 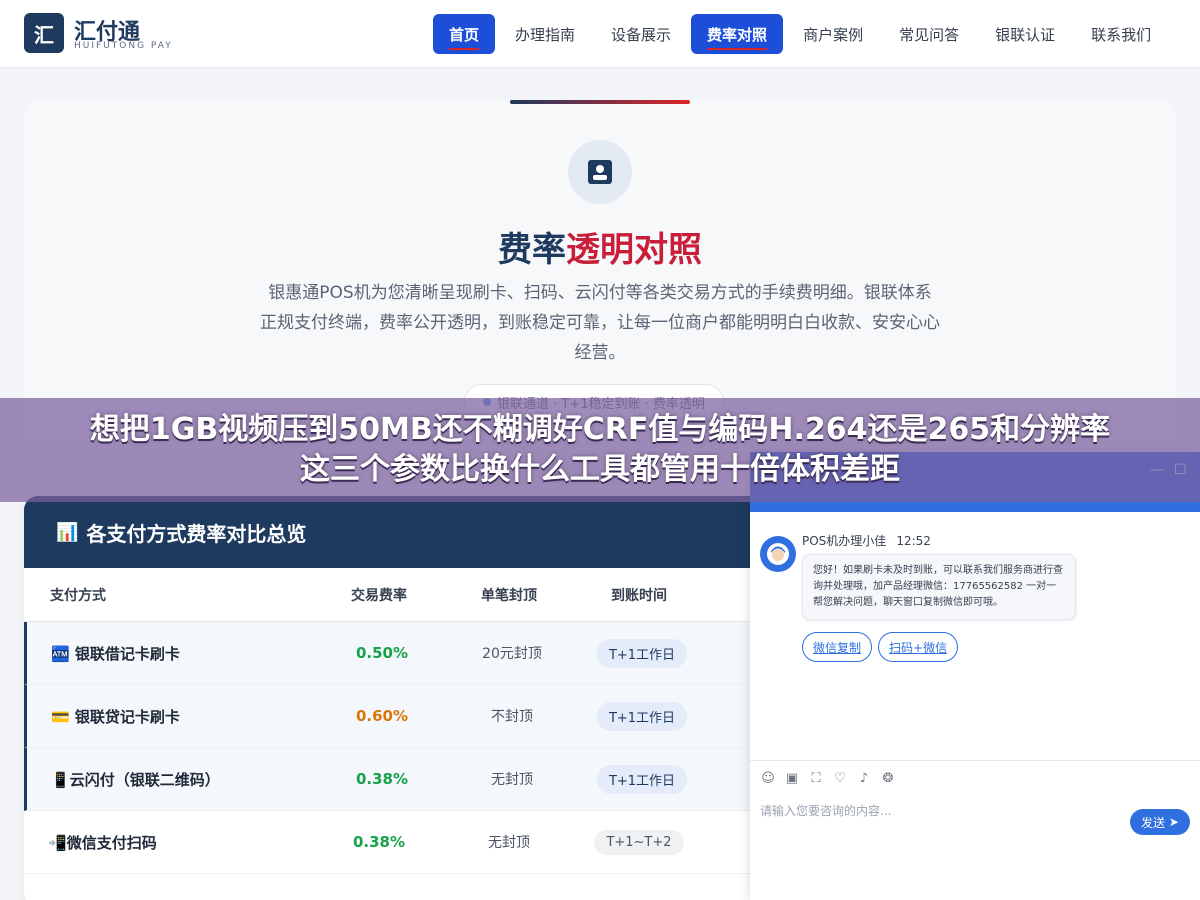 I want to click on nav-devices: 设备展示, so click(x=641, y=34).